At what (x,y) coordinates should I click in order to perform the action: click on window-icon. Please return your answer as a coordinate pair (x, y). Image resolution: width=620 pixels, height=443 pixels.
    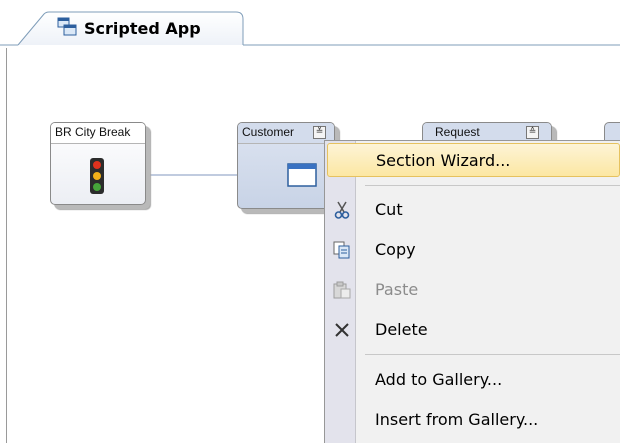
    Looking at the image, I should click on (302, 175).